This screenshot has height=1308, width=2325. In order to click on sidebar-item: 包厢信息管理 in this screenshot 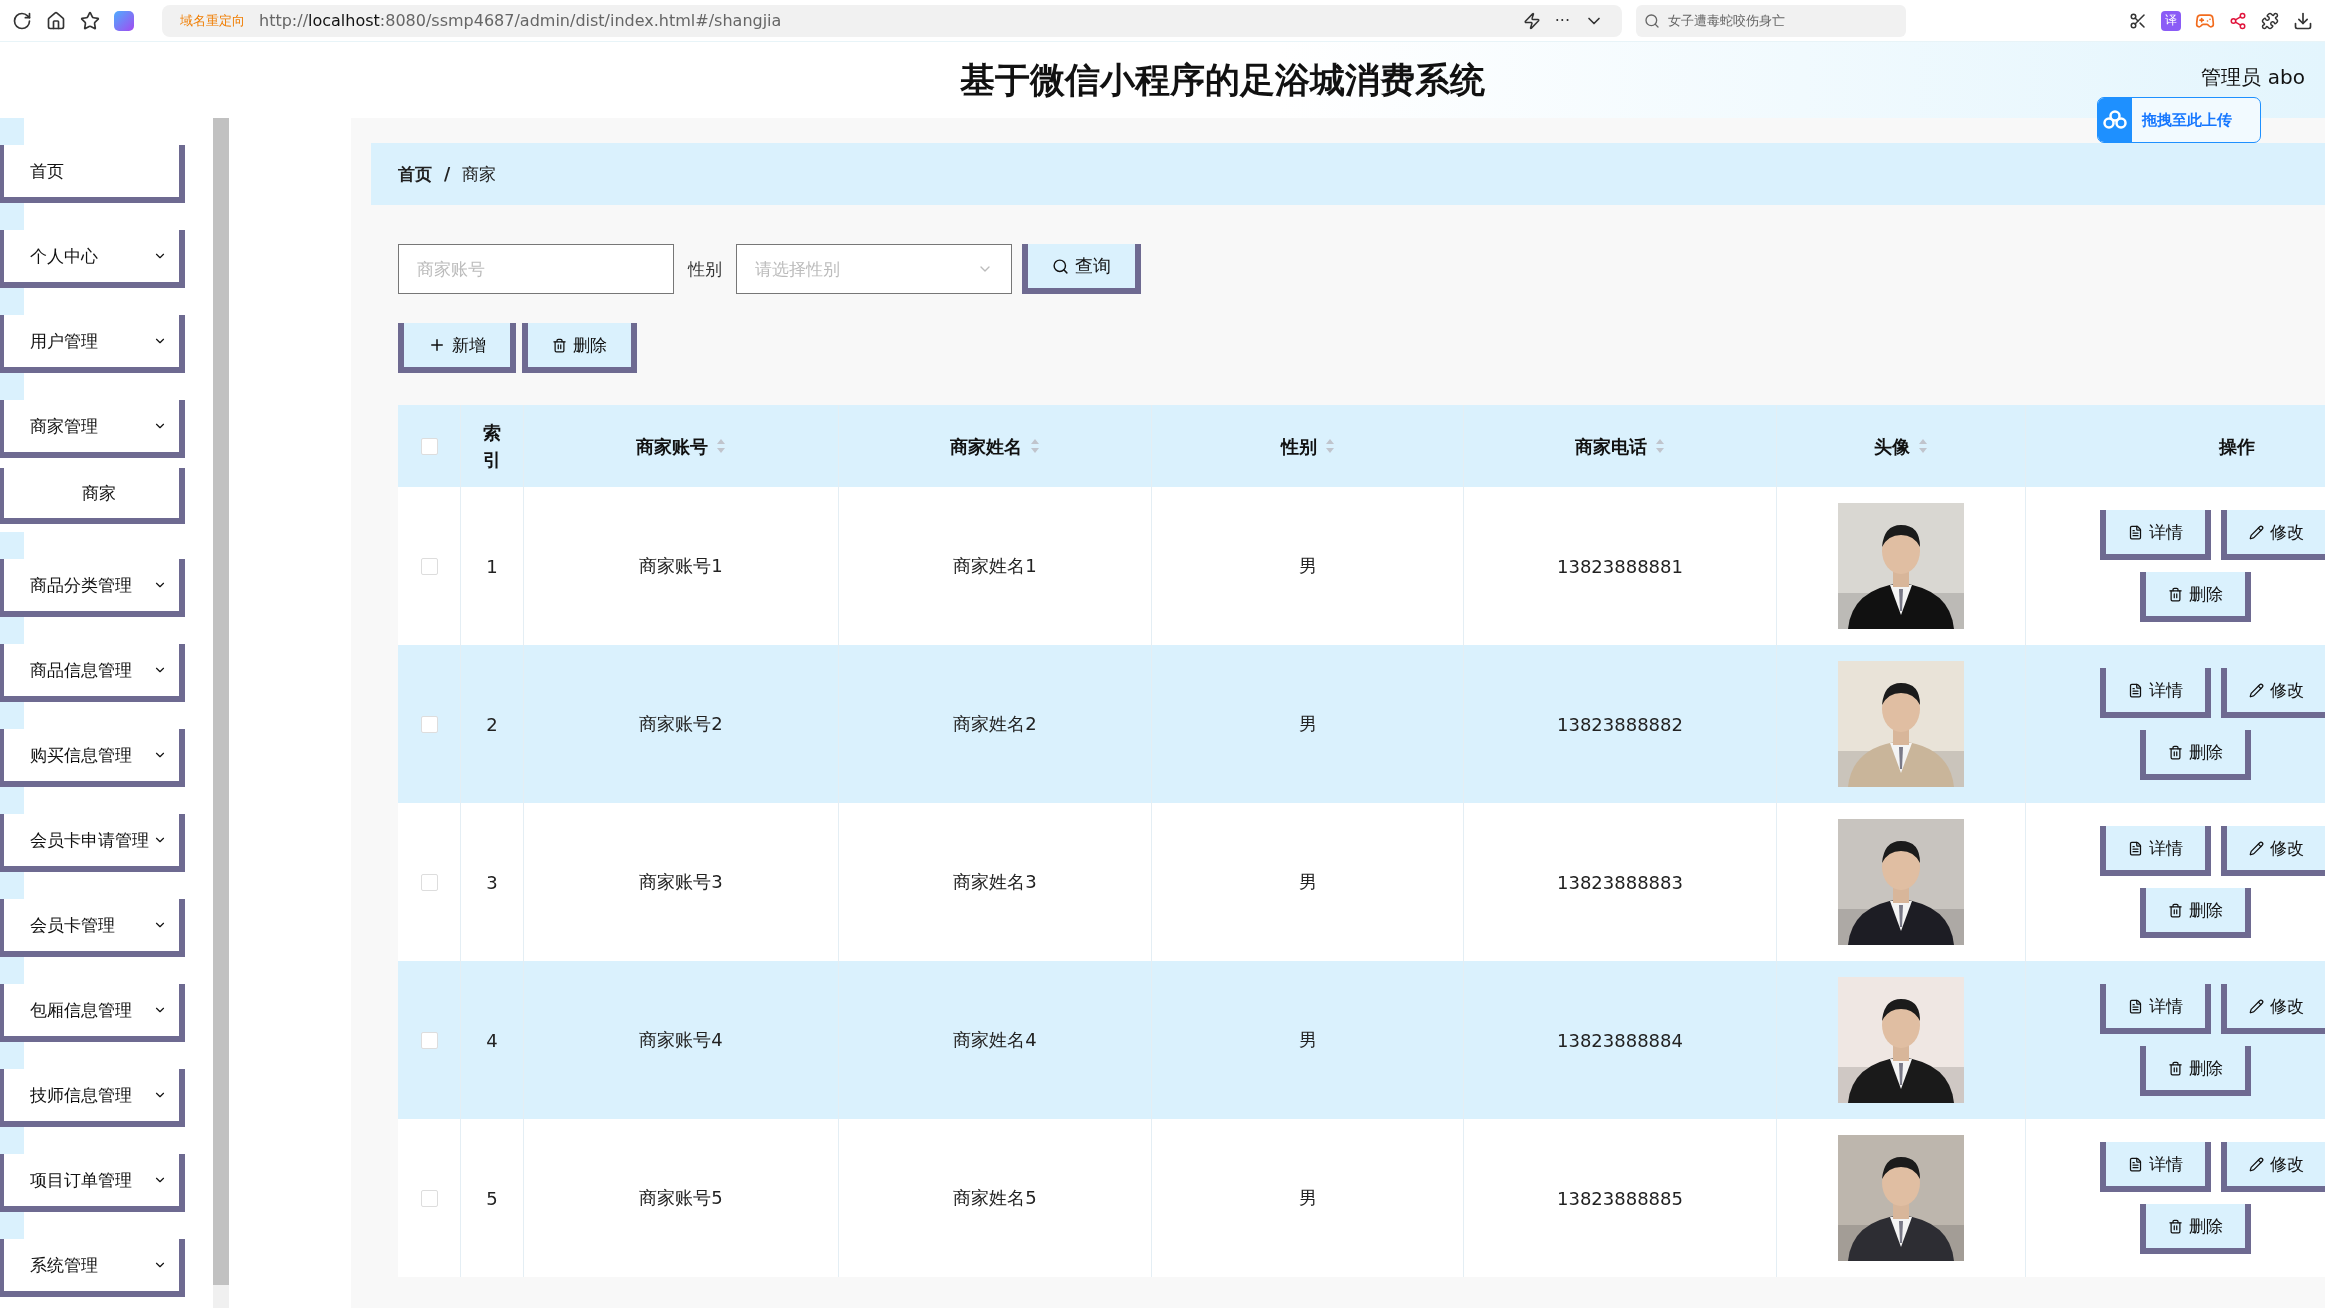, I will do `click(92, 1013)`.